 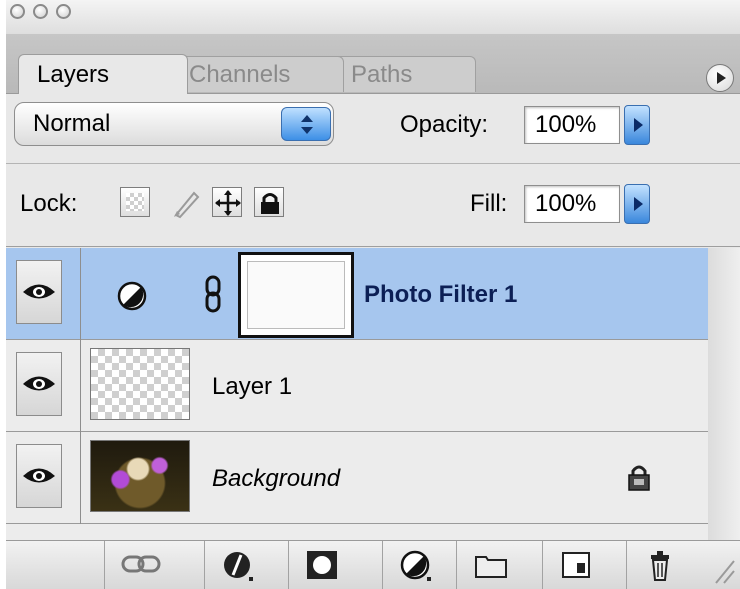 What do you see at coordinates (103, 74) in the screenshot?
I see `tab-layers: Layers` at bounding box center [103, 74].